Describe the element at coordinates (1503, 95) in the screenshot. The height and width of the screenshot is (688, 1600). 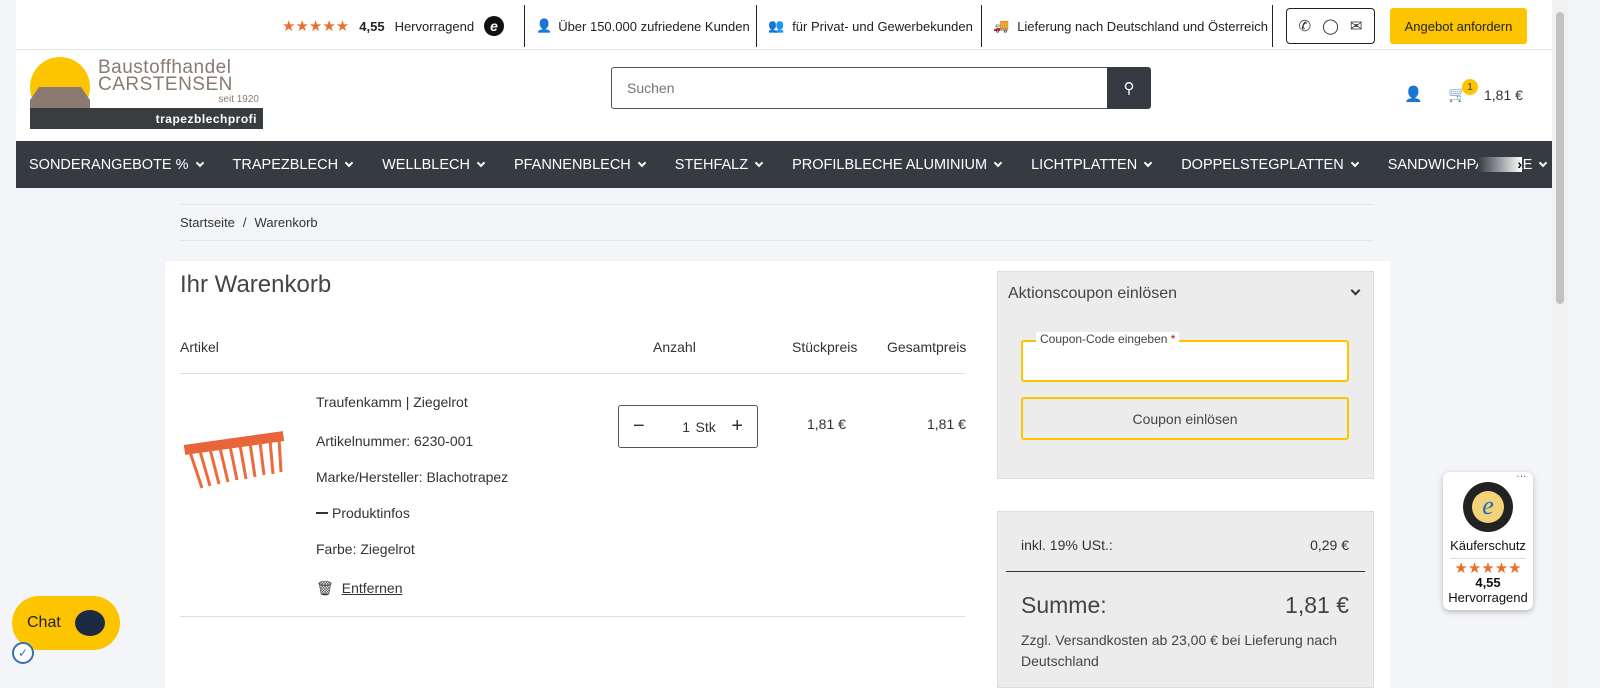
I see `cart-total: 1,81 €` at that location.